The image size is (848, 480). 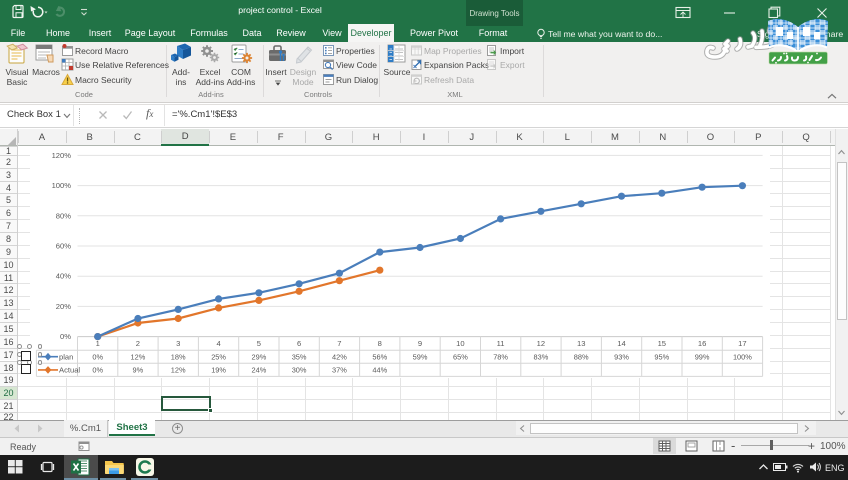 What do you see at coordinates (178, 343) in the screenshot?
I see `svg-text: 3` at bounding box center [178, 343].